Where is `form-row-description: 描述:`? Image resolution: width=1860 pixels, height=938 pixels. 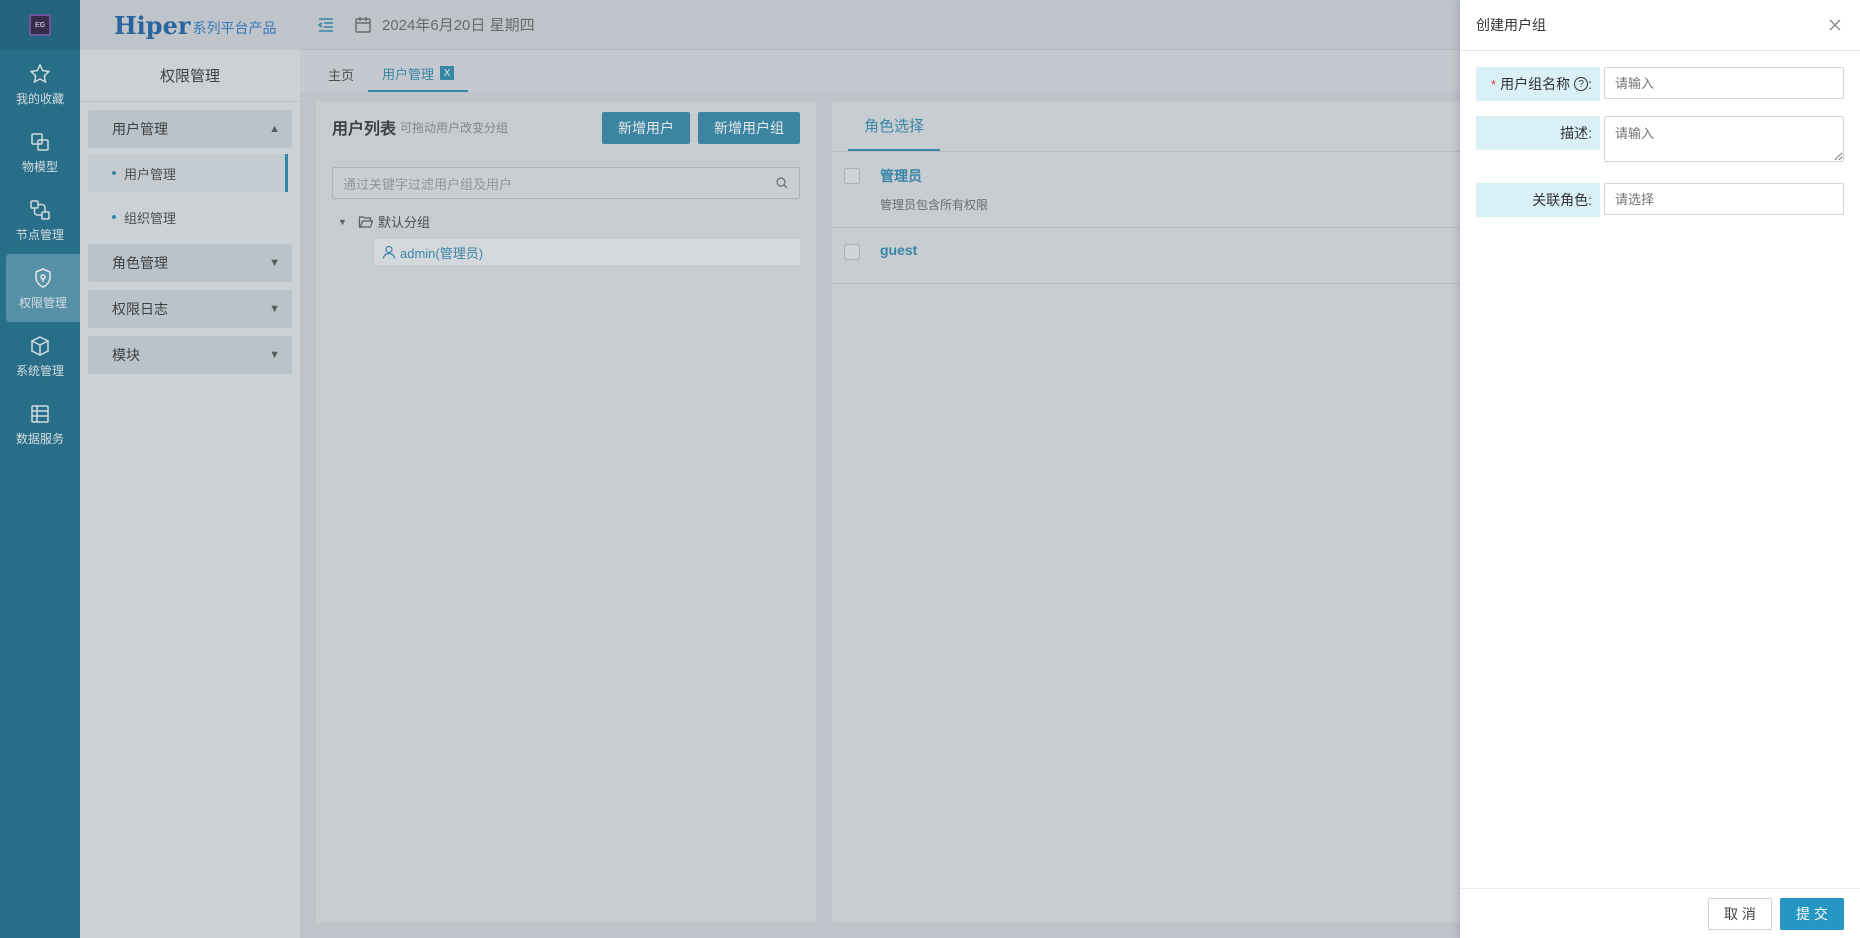
form-row-description: 描述: is located at coordinates (1660, 139).